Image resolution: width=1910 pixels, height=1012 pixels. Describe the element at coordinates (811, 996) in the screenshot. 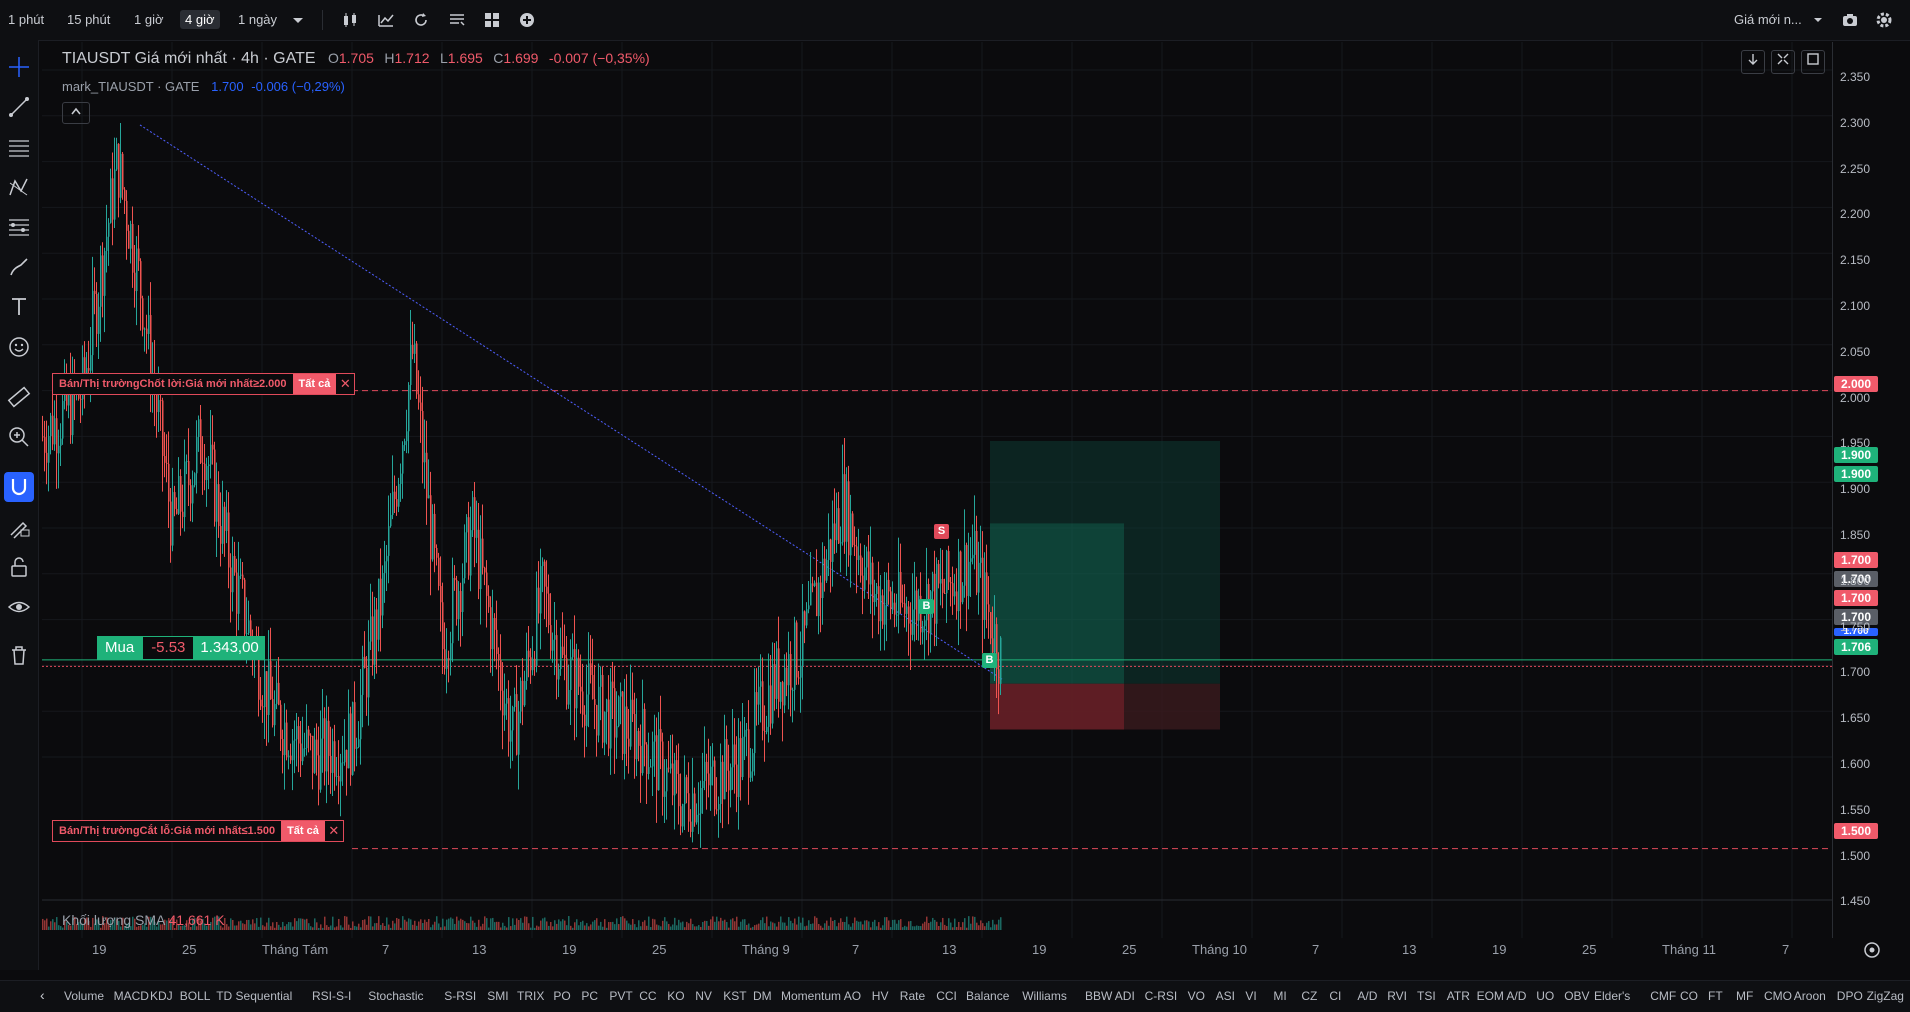

I see `indicator-item: Momentum` at that location.